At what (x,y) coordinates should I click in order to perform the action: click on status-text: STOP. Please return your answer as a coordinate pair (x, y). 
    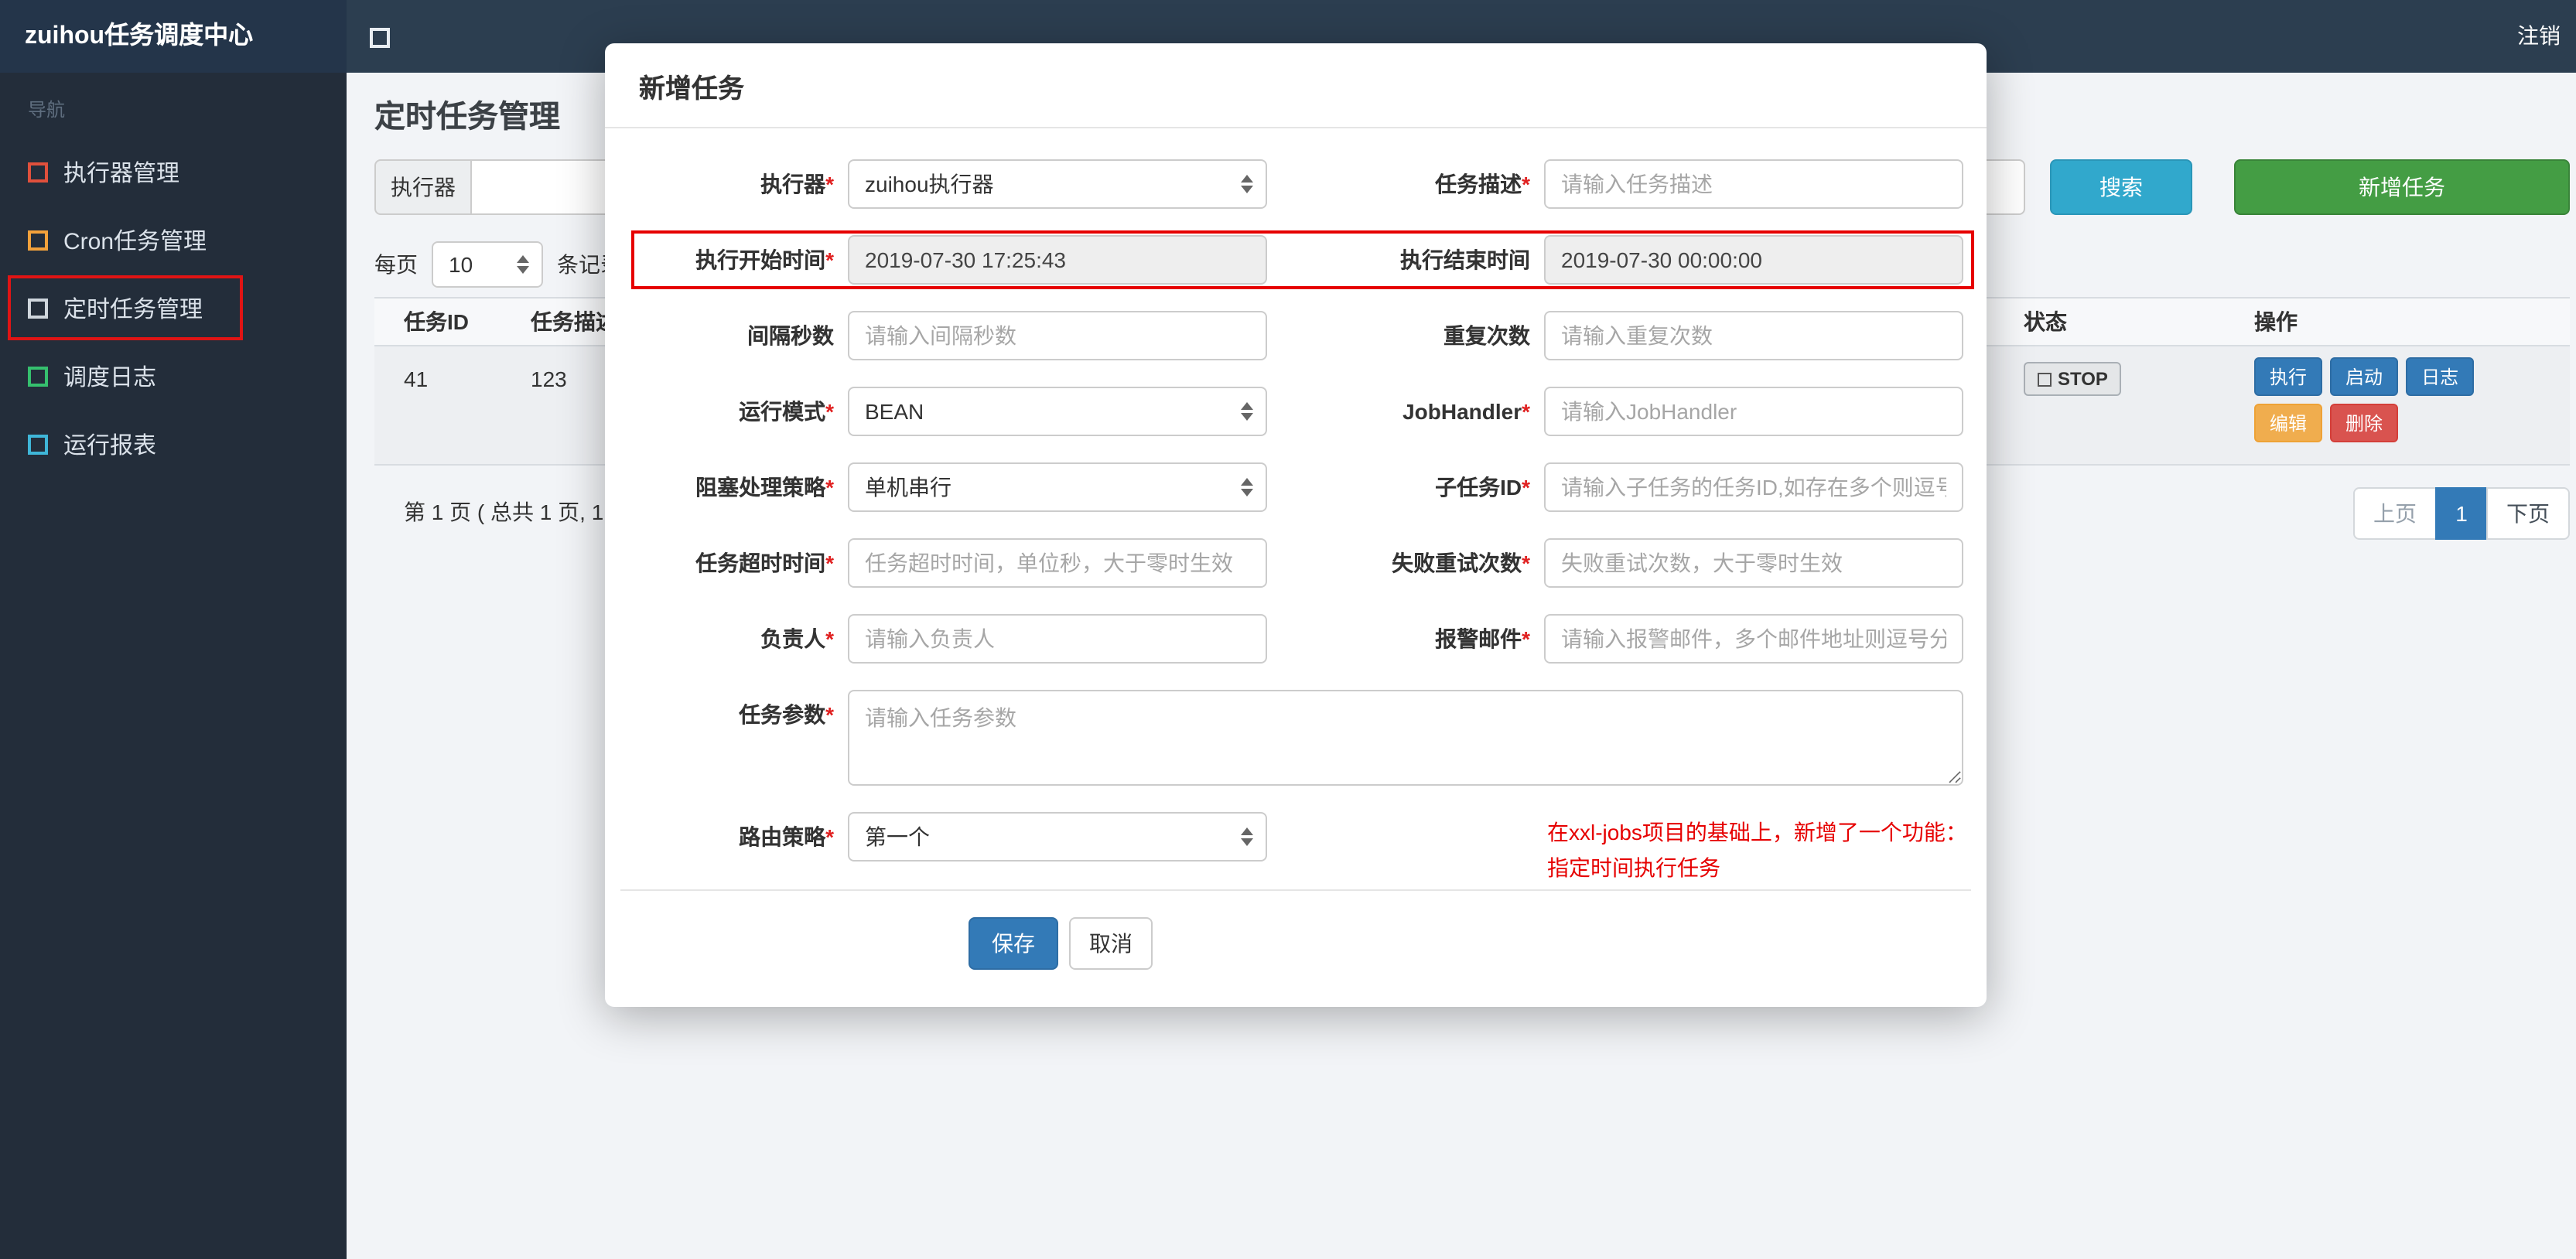
    Looking at the image, I should click on (2083, 379).